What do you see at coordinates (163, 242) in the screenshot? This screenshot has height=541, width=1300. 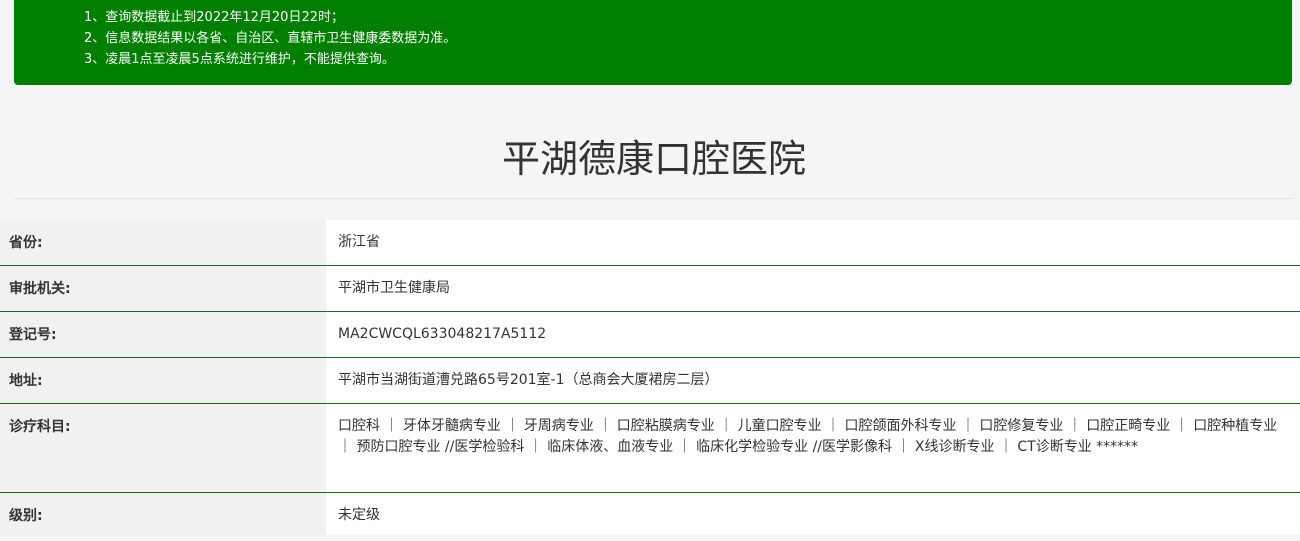 I see `province-label: 省份:` at bounding box center [163, 242].